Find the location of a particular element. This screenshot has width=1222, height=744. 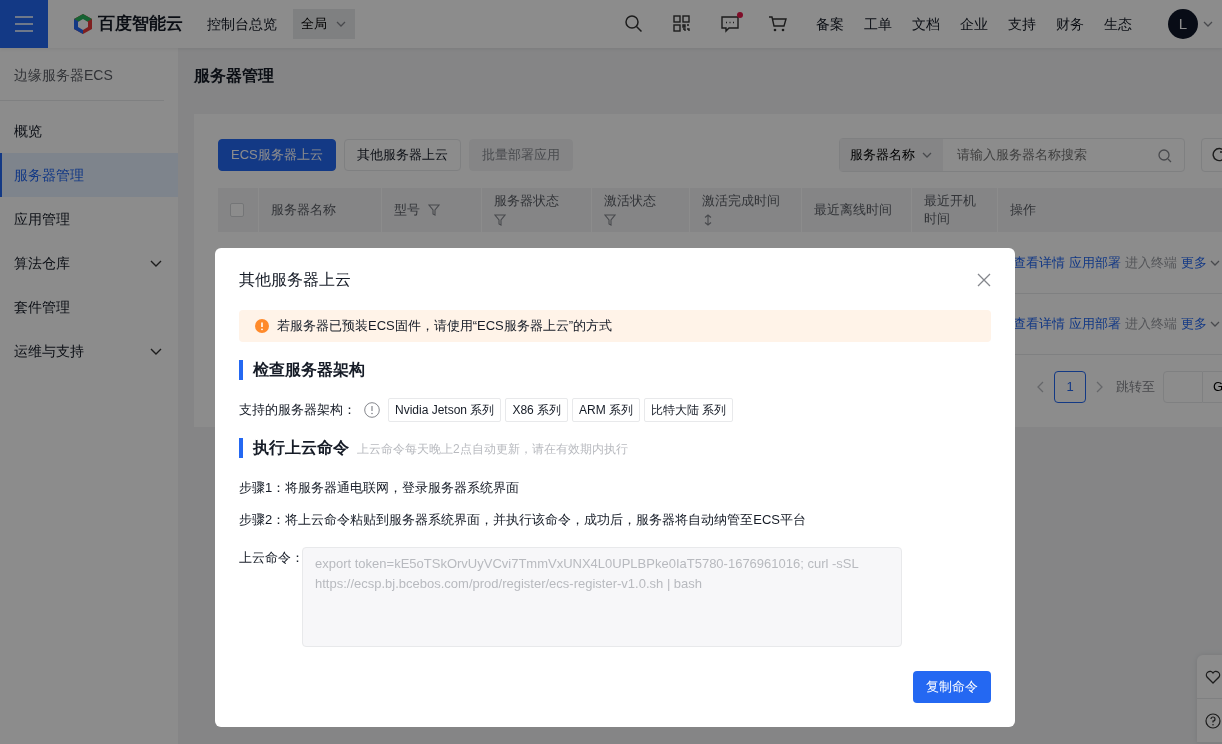

nav-link: 生态 is located at coordinates (1118, 24).